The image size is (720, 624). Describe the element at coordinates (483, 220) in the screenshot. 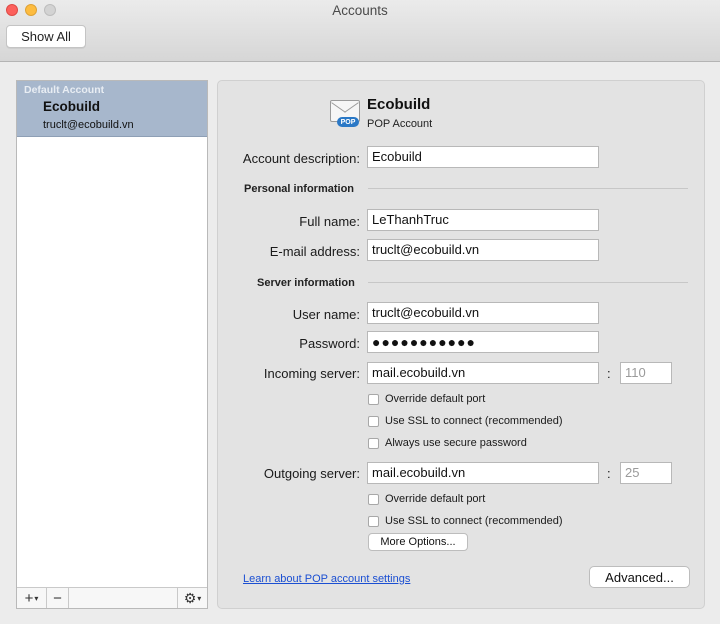

I see `full-name-field: LeThanhTruc` at that location.